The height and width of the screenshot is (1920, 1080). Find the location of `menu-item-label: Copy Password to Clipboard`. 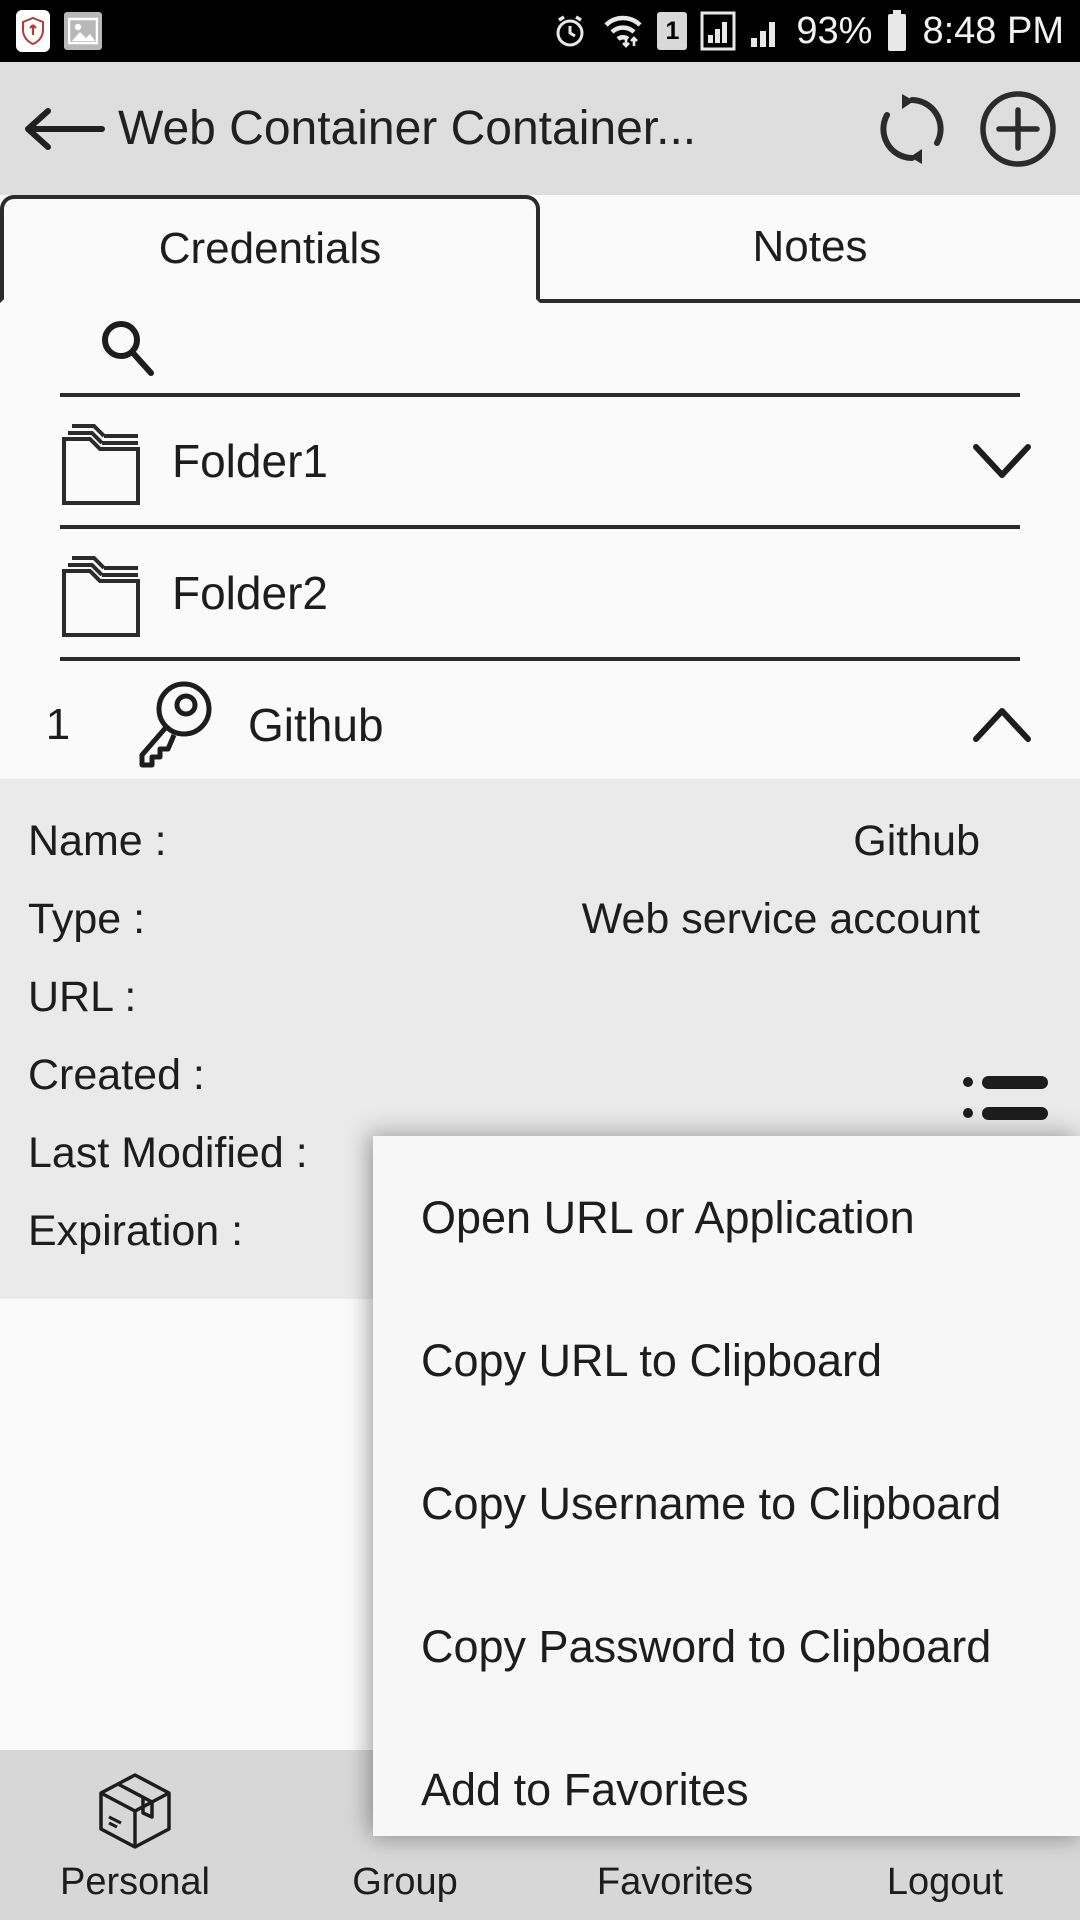

menu-item-label: Copy Password to Clipboard is located at coordinates (706, 1646).